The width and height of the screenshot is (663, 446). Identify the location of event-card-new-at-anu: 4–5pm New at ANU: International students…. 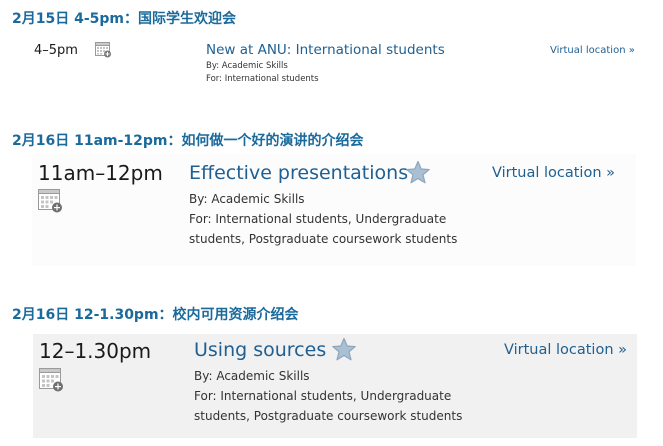
(330, 63).